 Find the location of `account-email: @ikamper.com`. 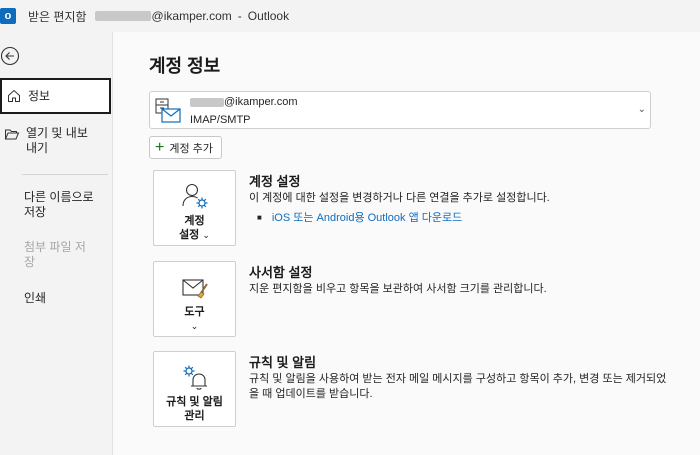

account-email: @ikamper.com is located at coordinates (244, 102).